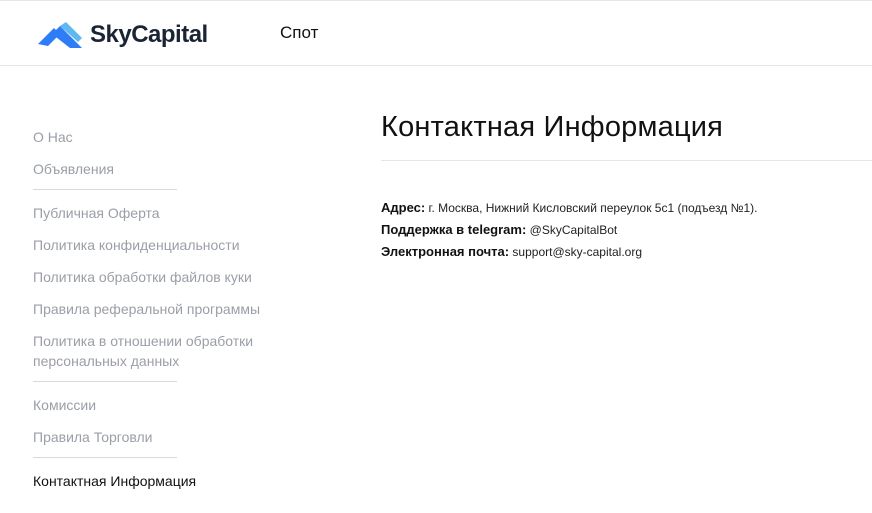 This screenshot has height=513, width=872. Describe the element at coordinates (163, 405) in the screenshot. I see `sidebar-item-fees: Комиссии` at that location.